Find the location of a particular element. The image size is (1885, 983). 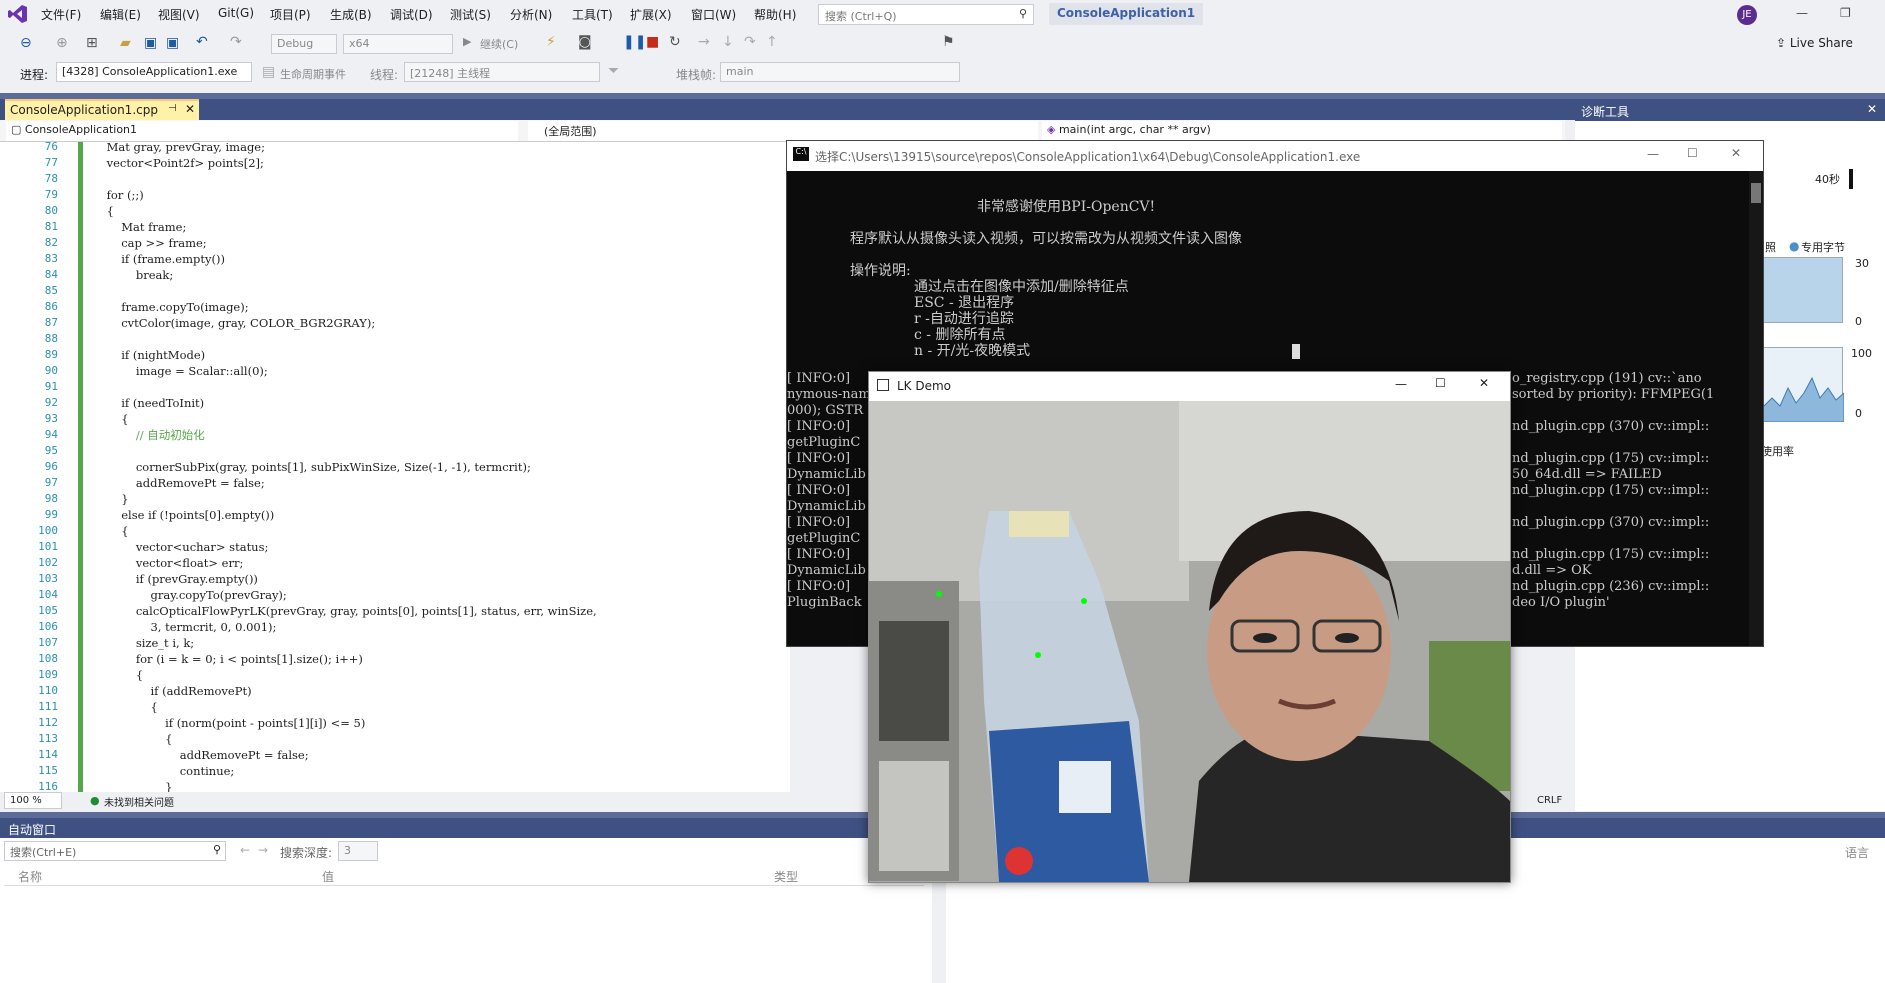

pin-icon: ⊣ is located at coordinates (172, 108).